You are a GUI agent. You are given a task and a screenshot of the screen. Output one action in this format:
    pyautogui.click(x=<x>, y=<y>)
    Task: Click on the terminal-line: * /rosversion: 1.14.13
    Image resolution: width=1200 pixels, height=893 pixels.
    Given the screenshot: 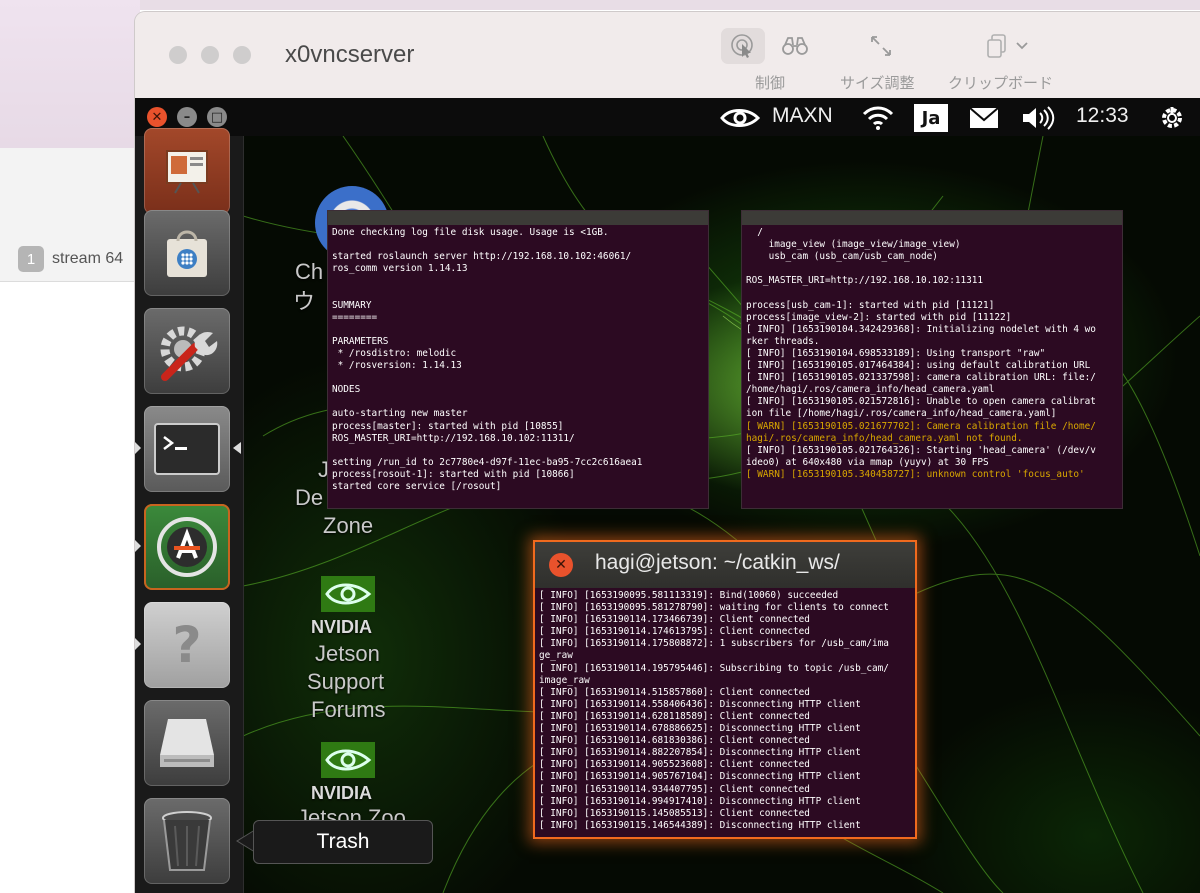 What is the action you would take?
    pyautogui.click(x=399, y=366)
    